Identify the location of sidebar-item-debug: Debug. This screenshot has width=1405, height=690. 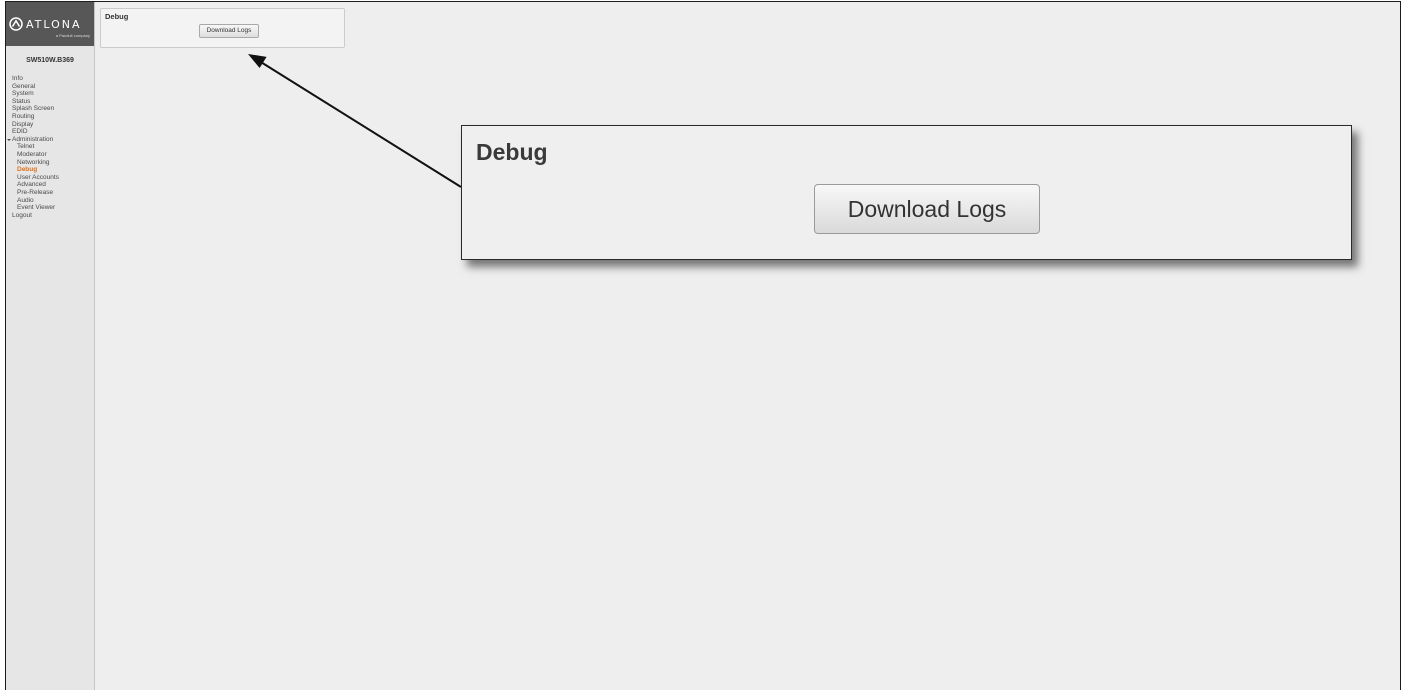
(50, 170).